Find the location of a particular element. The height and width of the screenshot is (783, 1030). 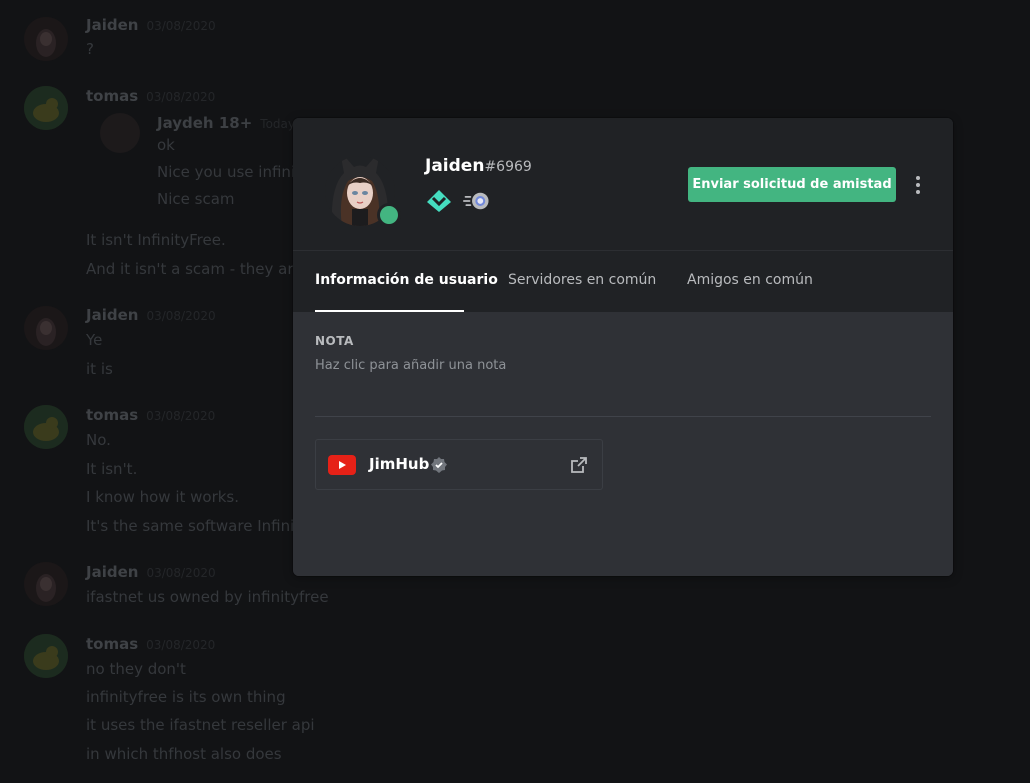

connected-account: JimHub is located at coordinates (459, 464).